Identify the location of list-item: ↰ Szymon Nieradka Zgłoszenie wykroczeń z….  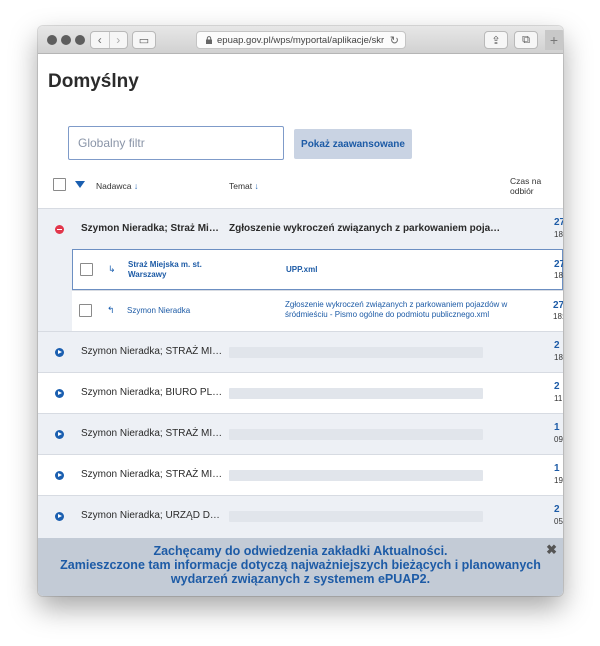
(317, 310).